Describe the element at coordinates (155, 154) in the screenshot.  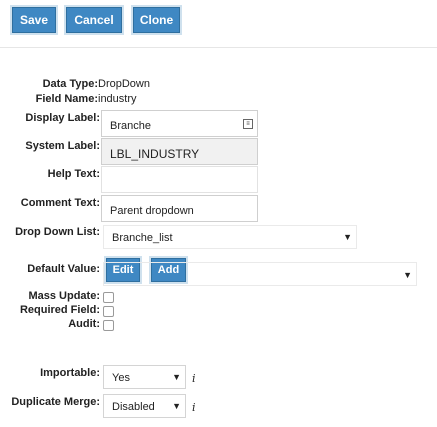
I see `system-label-value: LBL_INDUSTRY` at that location.